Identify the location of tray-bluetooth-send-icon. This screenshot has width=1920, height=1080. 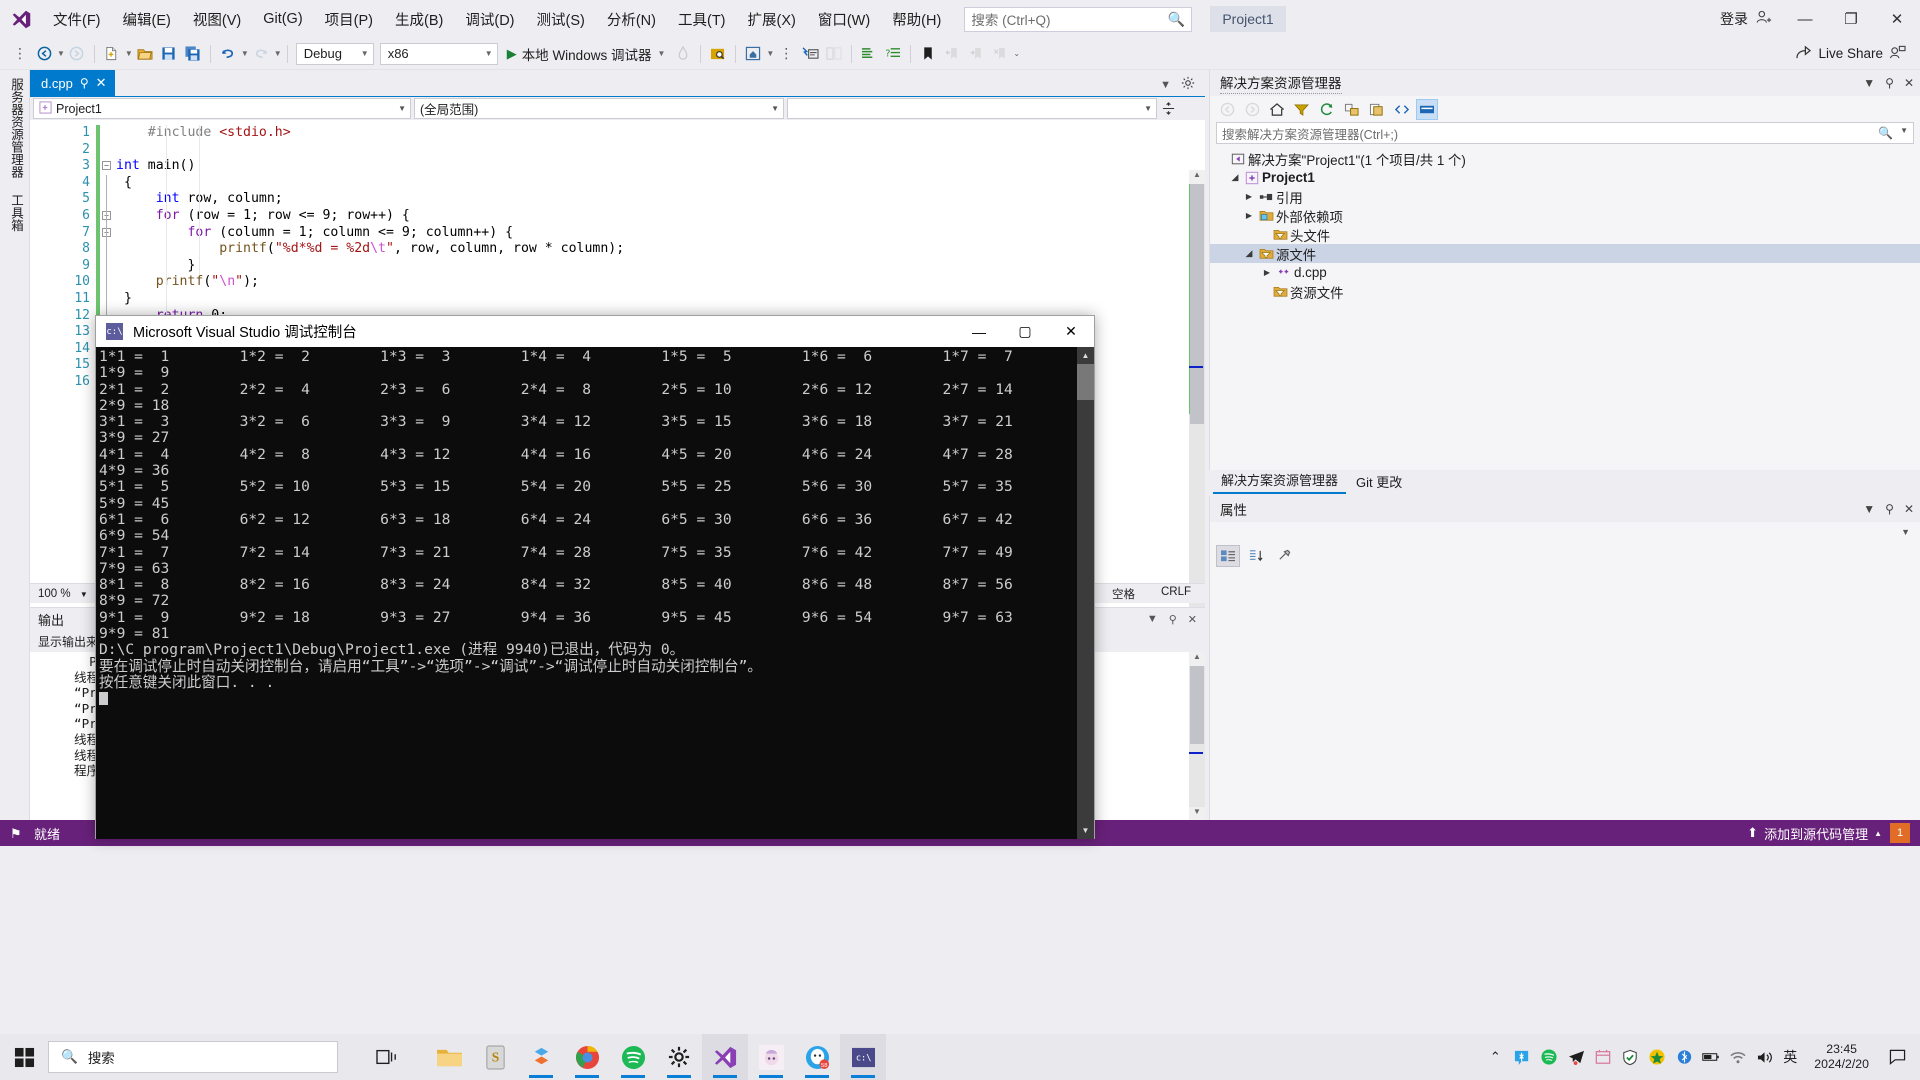
(1522, 1057).